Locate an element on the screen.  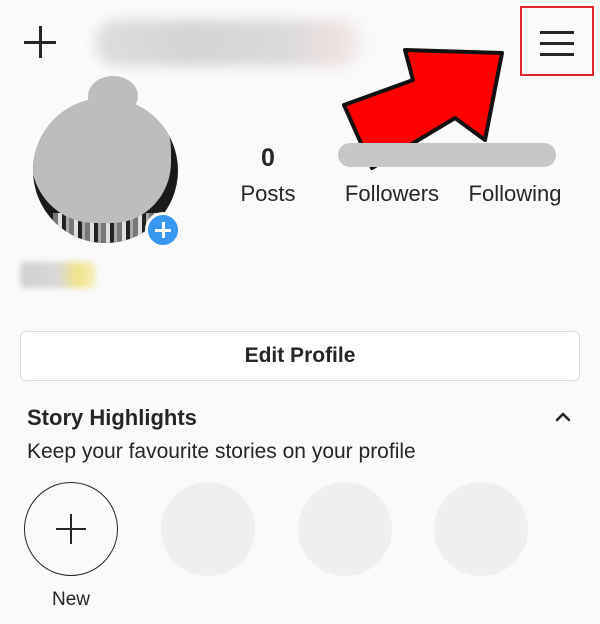
add-story-plus-icon is located at coordinates (163, 230).